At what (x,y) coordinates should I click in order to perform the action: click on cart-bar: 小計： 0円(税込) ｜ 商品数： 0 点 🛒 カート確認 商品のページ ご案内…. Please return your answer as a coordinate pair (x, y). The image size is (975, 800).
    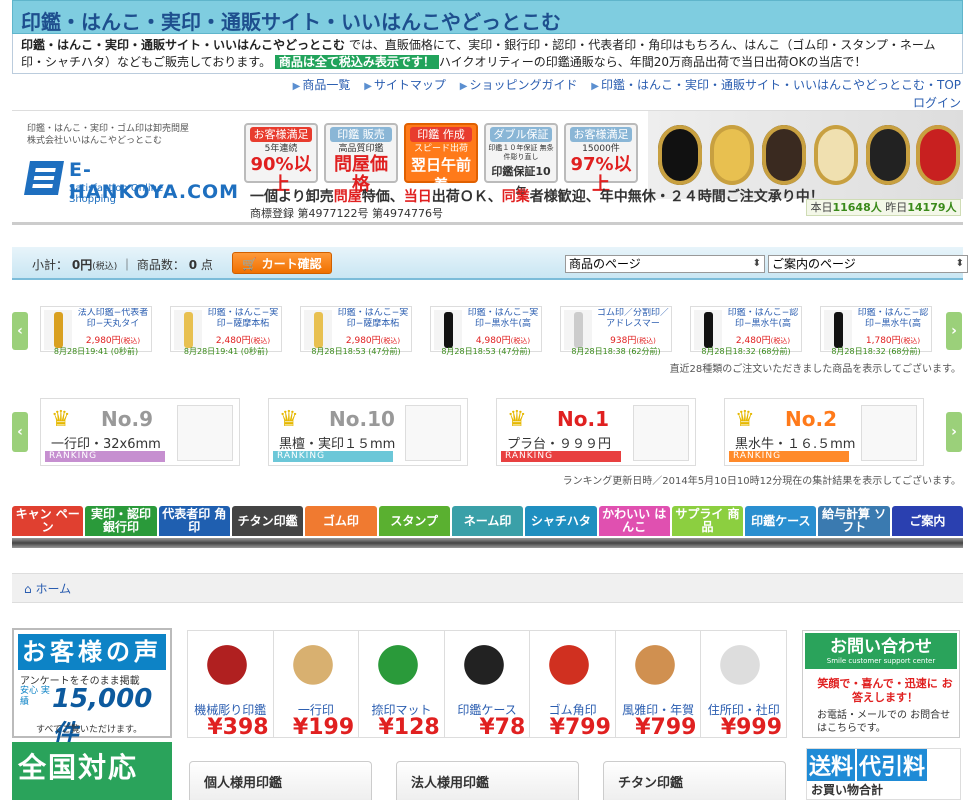
    Looking at the image, I should click on (490, 263).